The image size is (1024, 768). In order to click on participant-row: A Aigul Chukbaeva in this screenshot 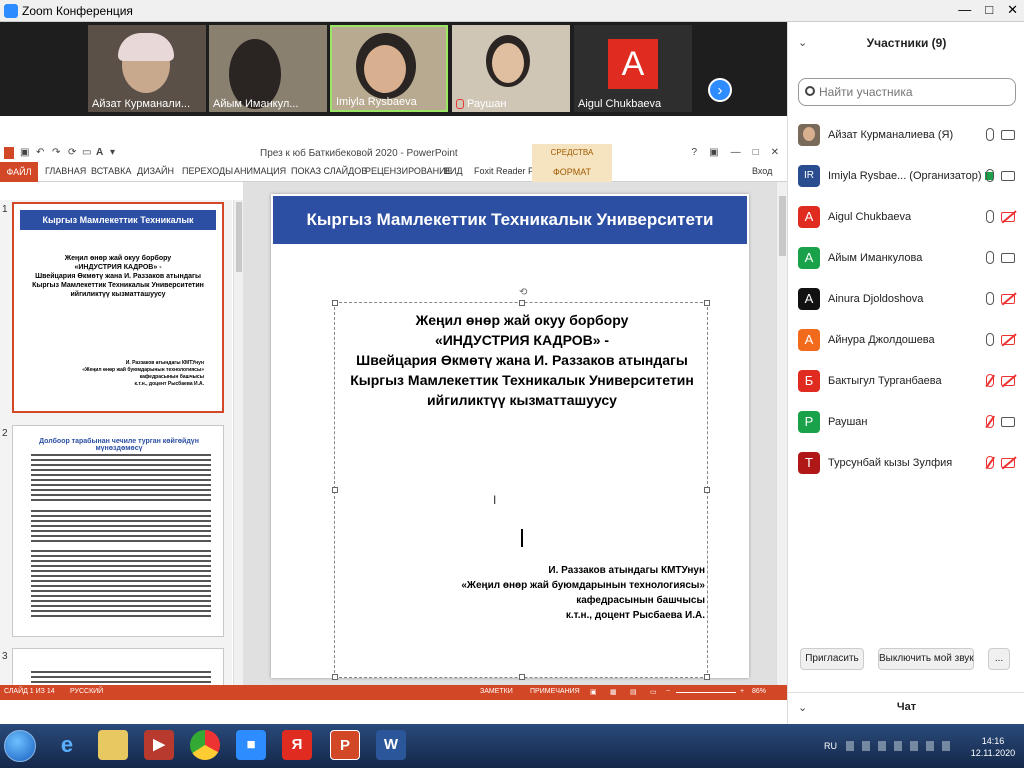, I will do `click(906, 218)`.